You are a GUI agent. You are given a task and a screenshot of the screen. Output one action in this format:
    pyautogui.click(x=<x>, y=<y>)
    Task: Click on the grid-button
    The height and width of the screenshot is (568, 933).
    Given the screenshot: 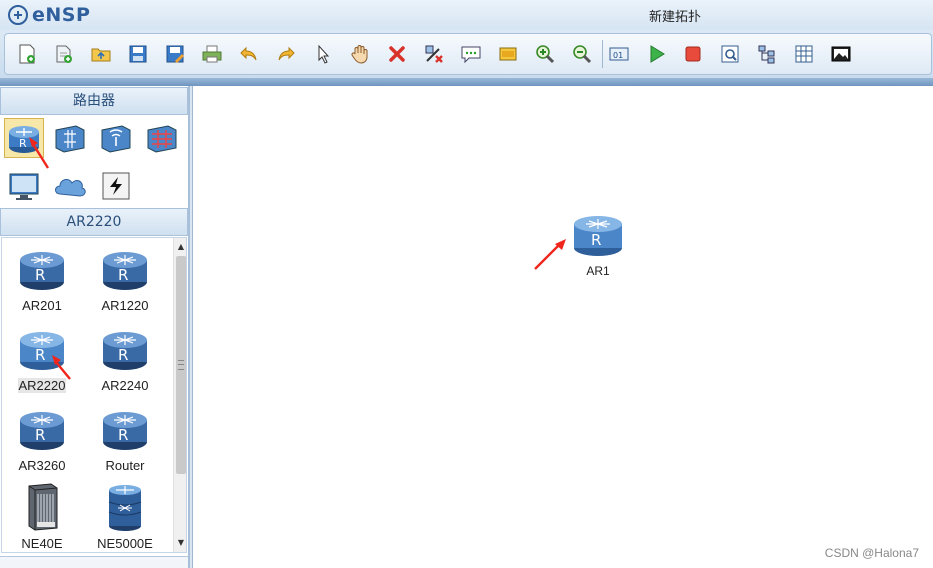 What is the action you would take?
    pyautogui.click(x=804, y=54)
    